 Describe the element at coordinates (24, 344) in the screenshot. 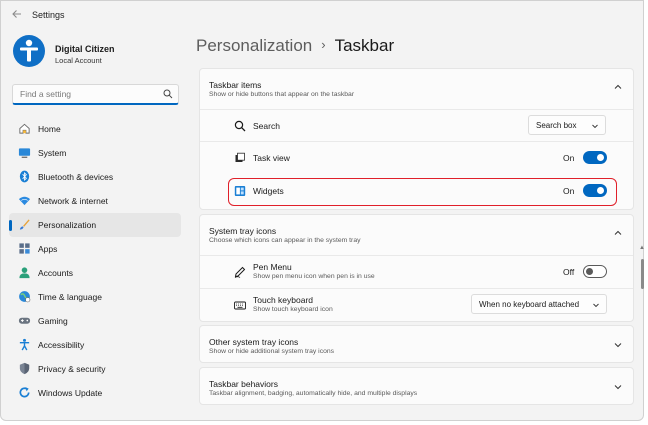

I see `accessibility-icon` at that location.